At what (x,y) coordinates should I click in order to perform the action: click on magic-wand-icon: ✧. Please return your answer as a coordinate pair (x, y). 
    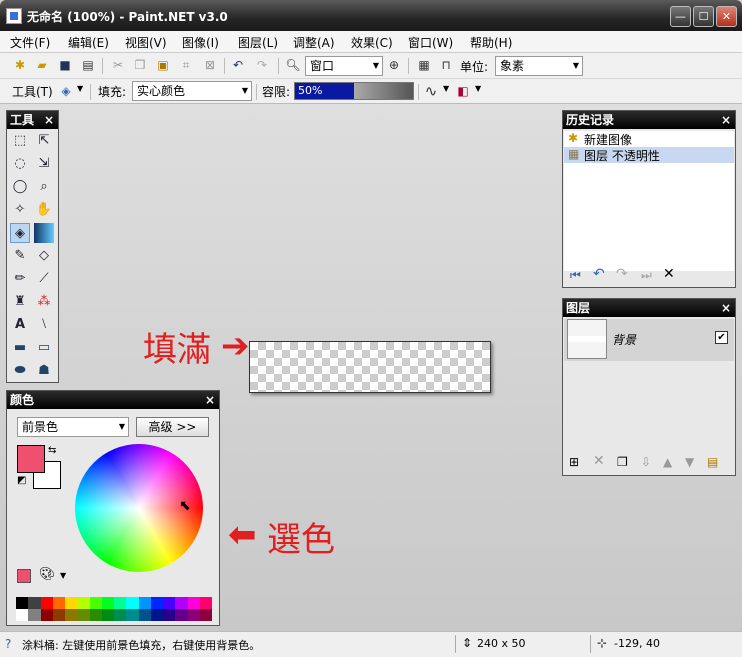
    Looking at the image, I should click on (20, 210).